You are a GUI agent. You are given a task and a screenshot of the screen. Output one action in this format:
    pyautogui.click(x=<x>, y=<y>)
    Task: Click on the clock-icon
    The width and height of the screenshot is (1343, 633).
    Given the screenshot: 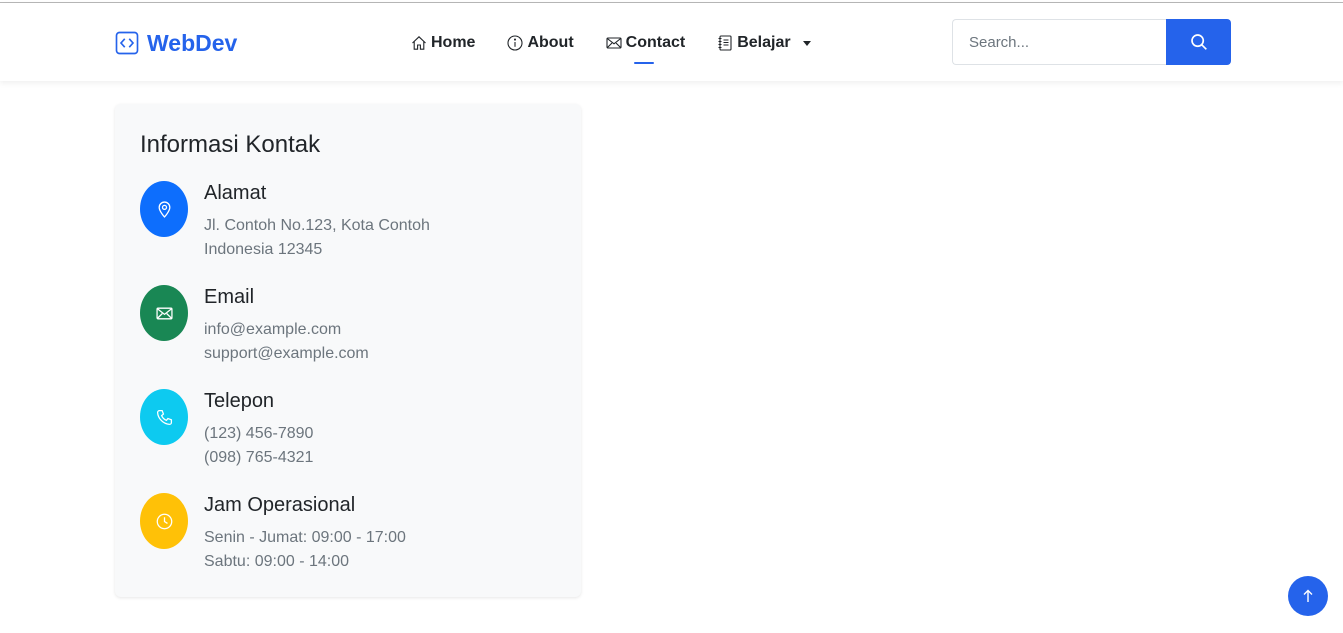 What is the action you would take?
    pyautogui.click(x=164, y=521)
    